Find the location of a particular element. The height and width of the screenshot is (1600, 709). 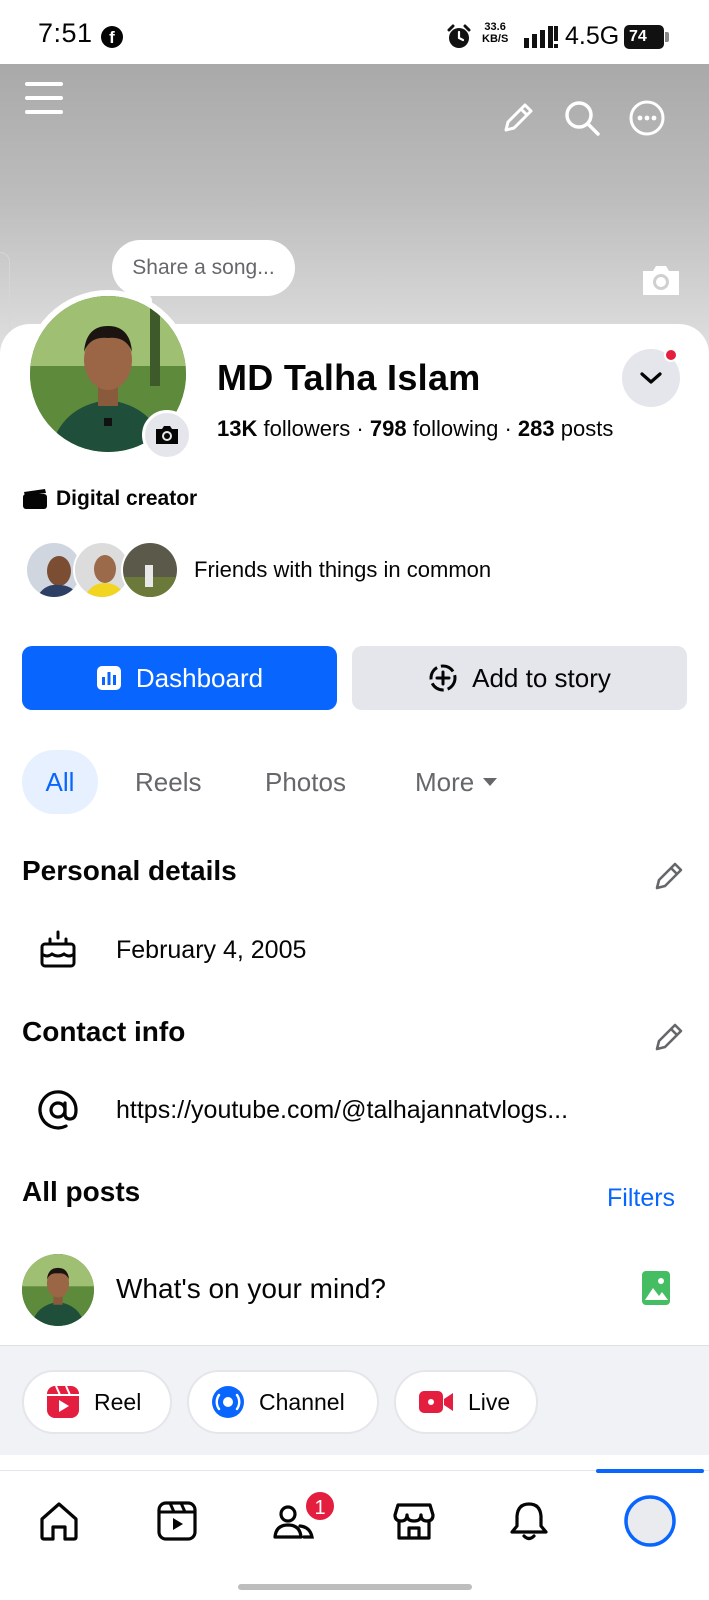

following-count: 798 is located at coordinates (388, 428).